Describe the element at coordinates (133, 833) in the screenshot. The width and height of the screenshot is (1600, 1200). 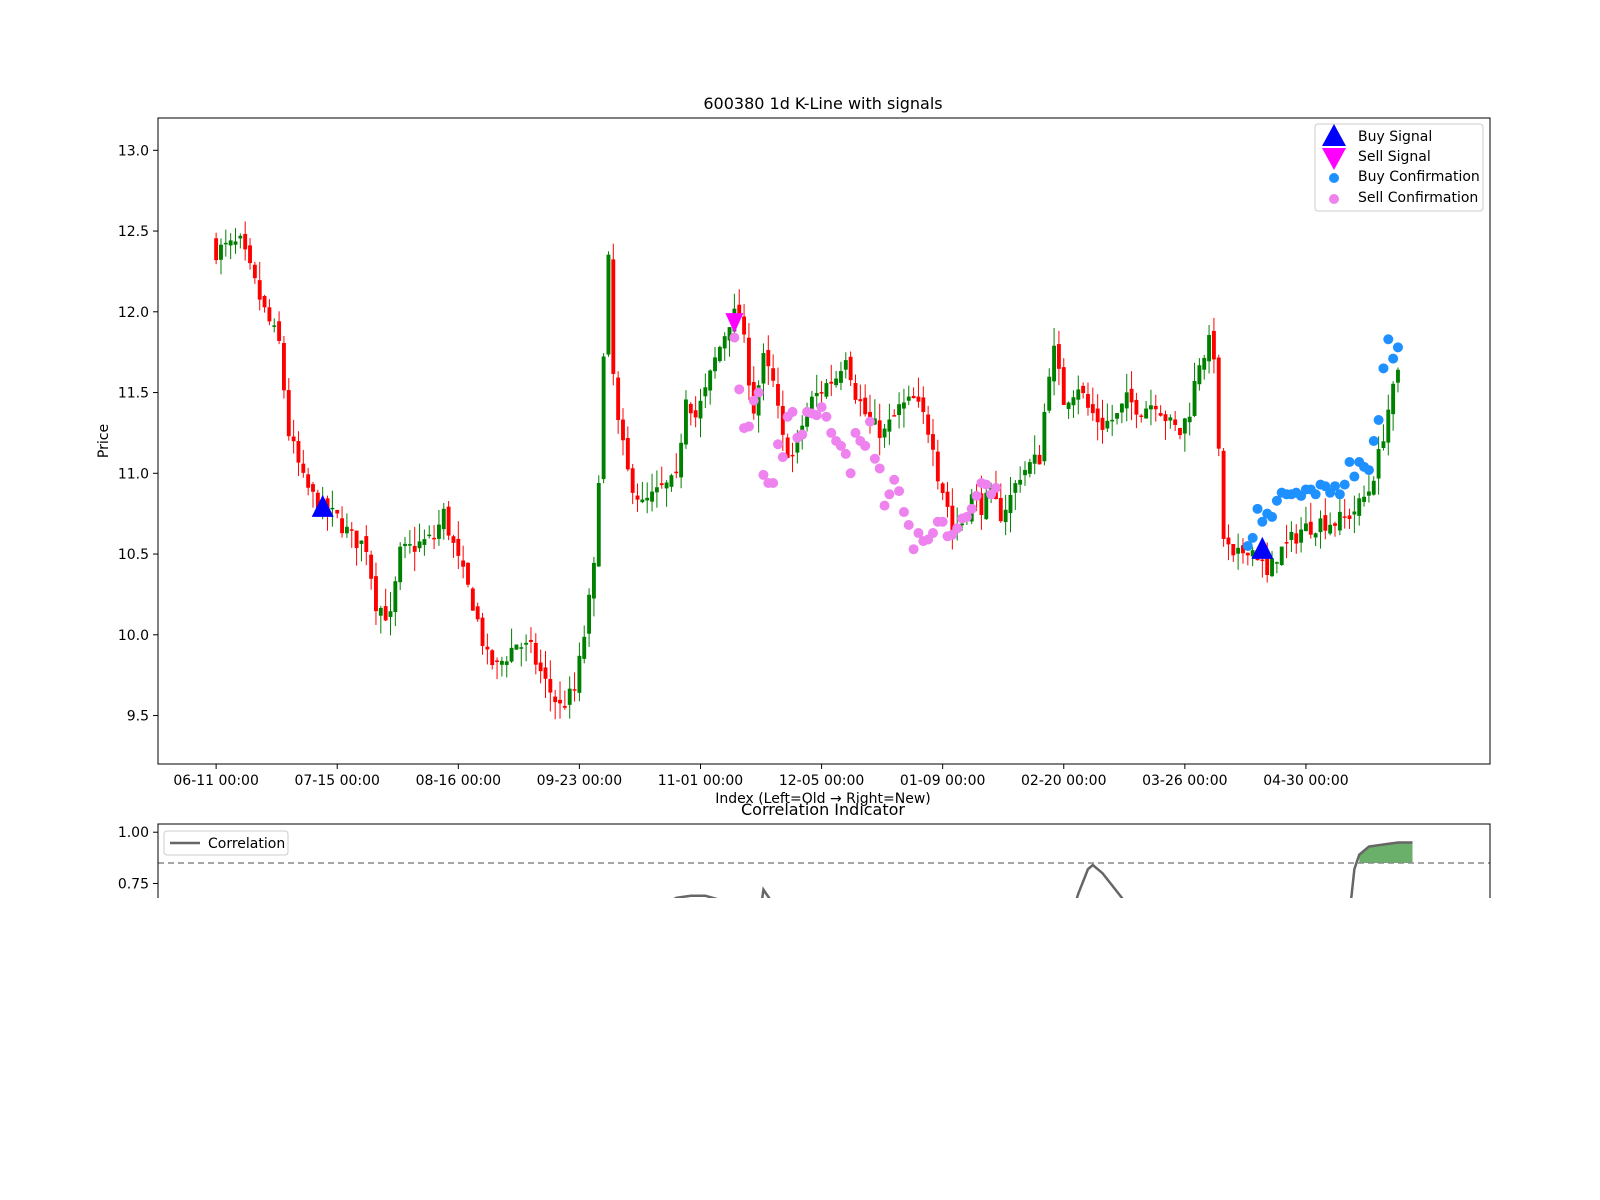
I see `correlation-y-tick-label: 1.00` at that location.